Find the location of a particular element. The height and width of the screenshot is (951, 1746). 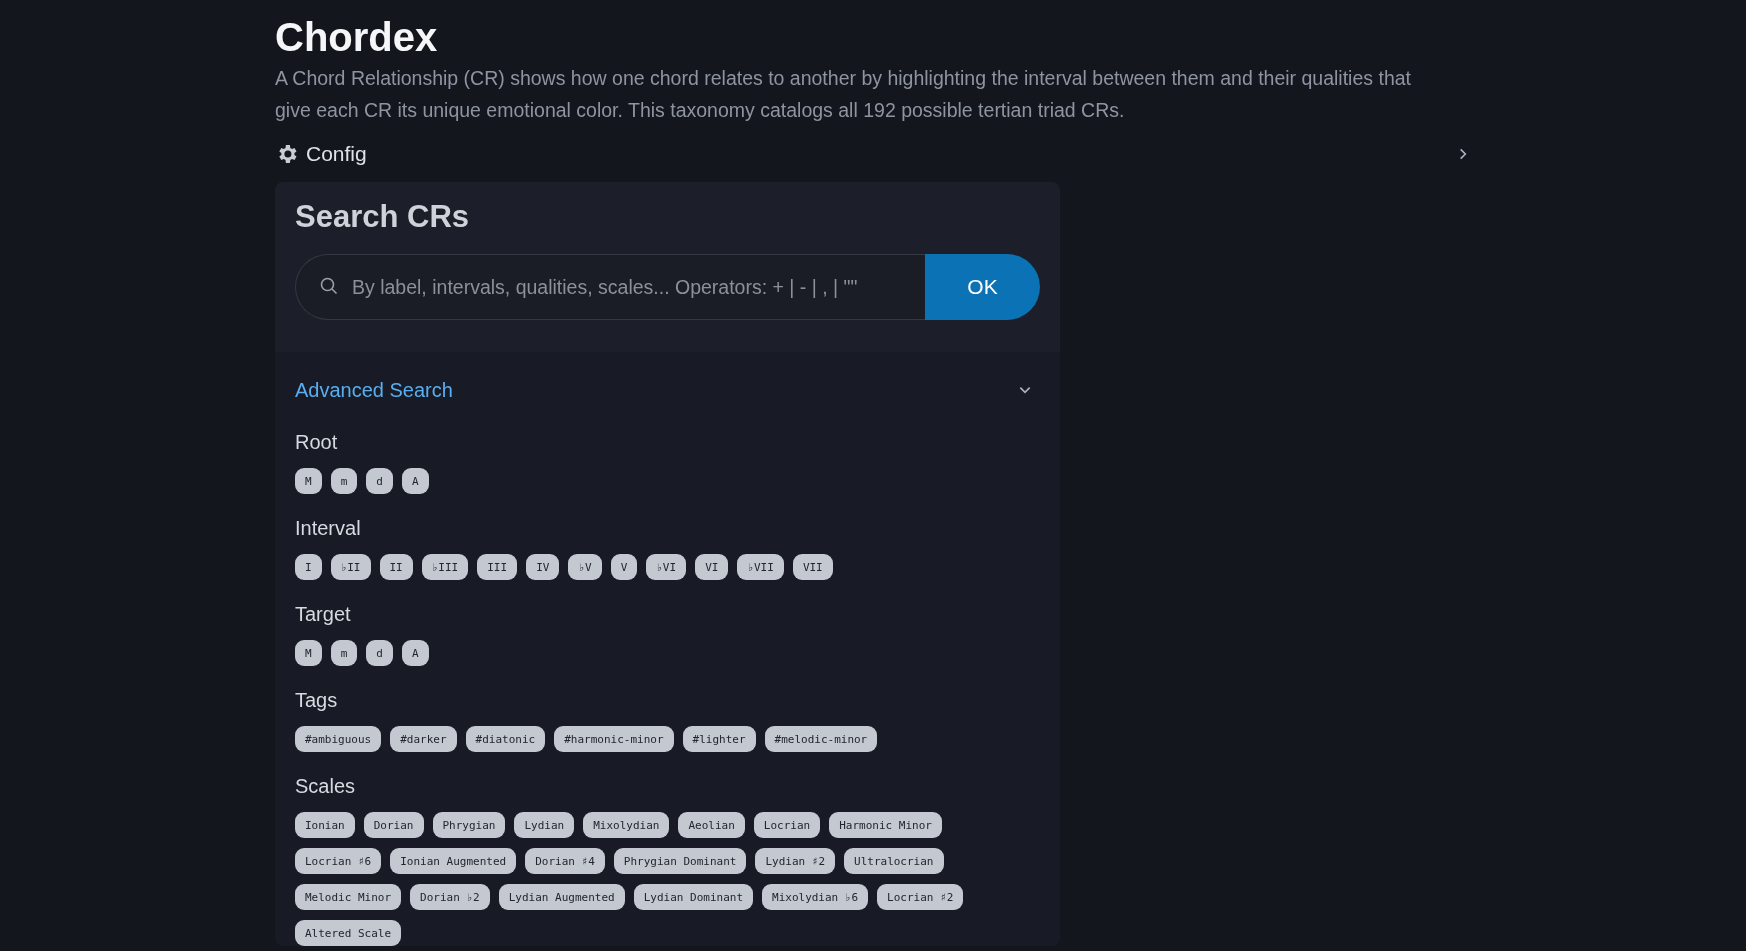

filter-chip: Lydian Dominant is located at coordinates (693, 897).